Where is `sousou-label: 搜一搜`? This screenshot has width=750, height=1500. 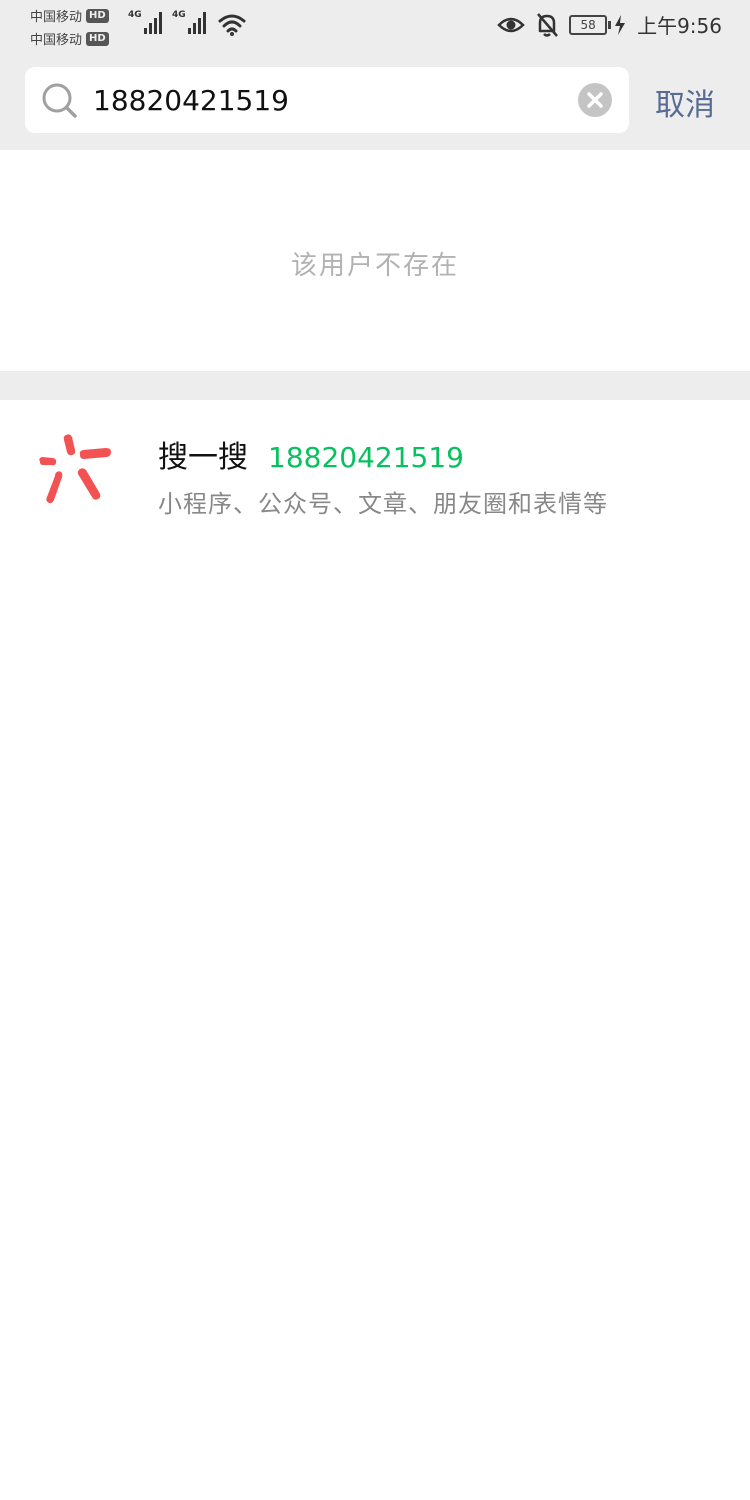
sousou-label: 搜一搜 is located at coordinates (203, 457).